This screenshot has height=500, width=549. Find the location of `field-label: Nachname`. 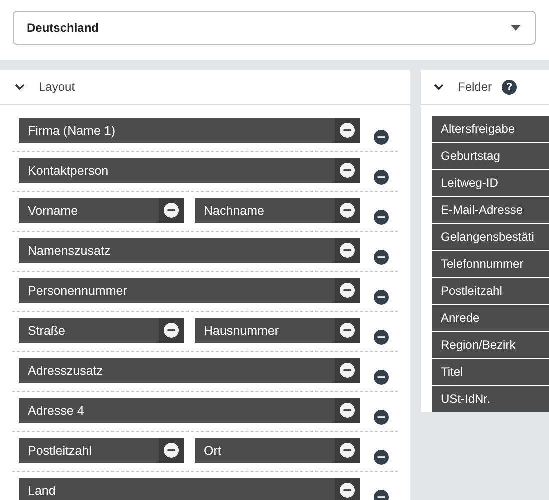

field-label: Nachname is located at coordinates (234, 211).